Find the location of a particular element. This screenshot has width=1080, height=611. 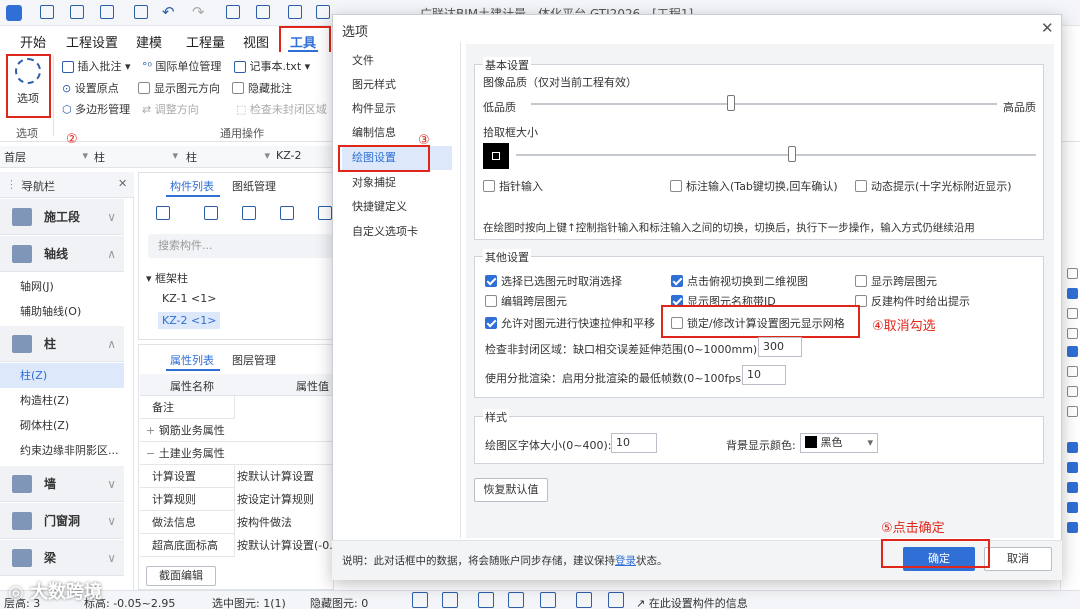

new-icon is located at coordinates (47, 12).